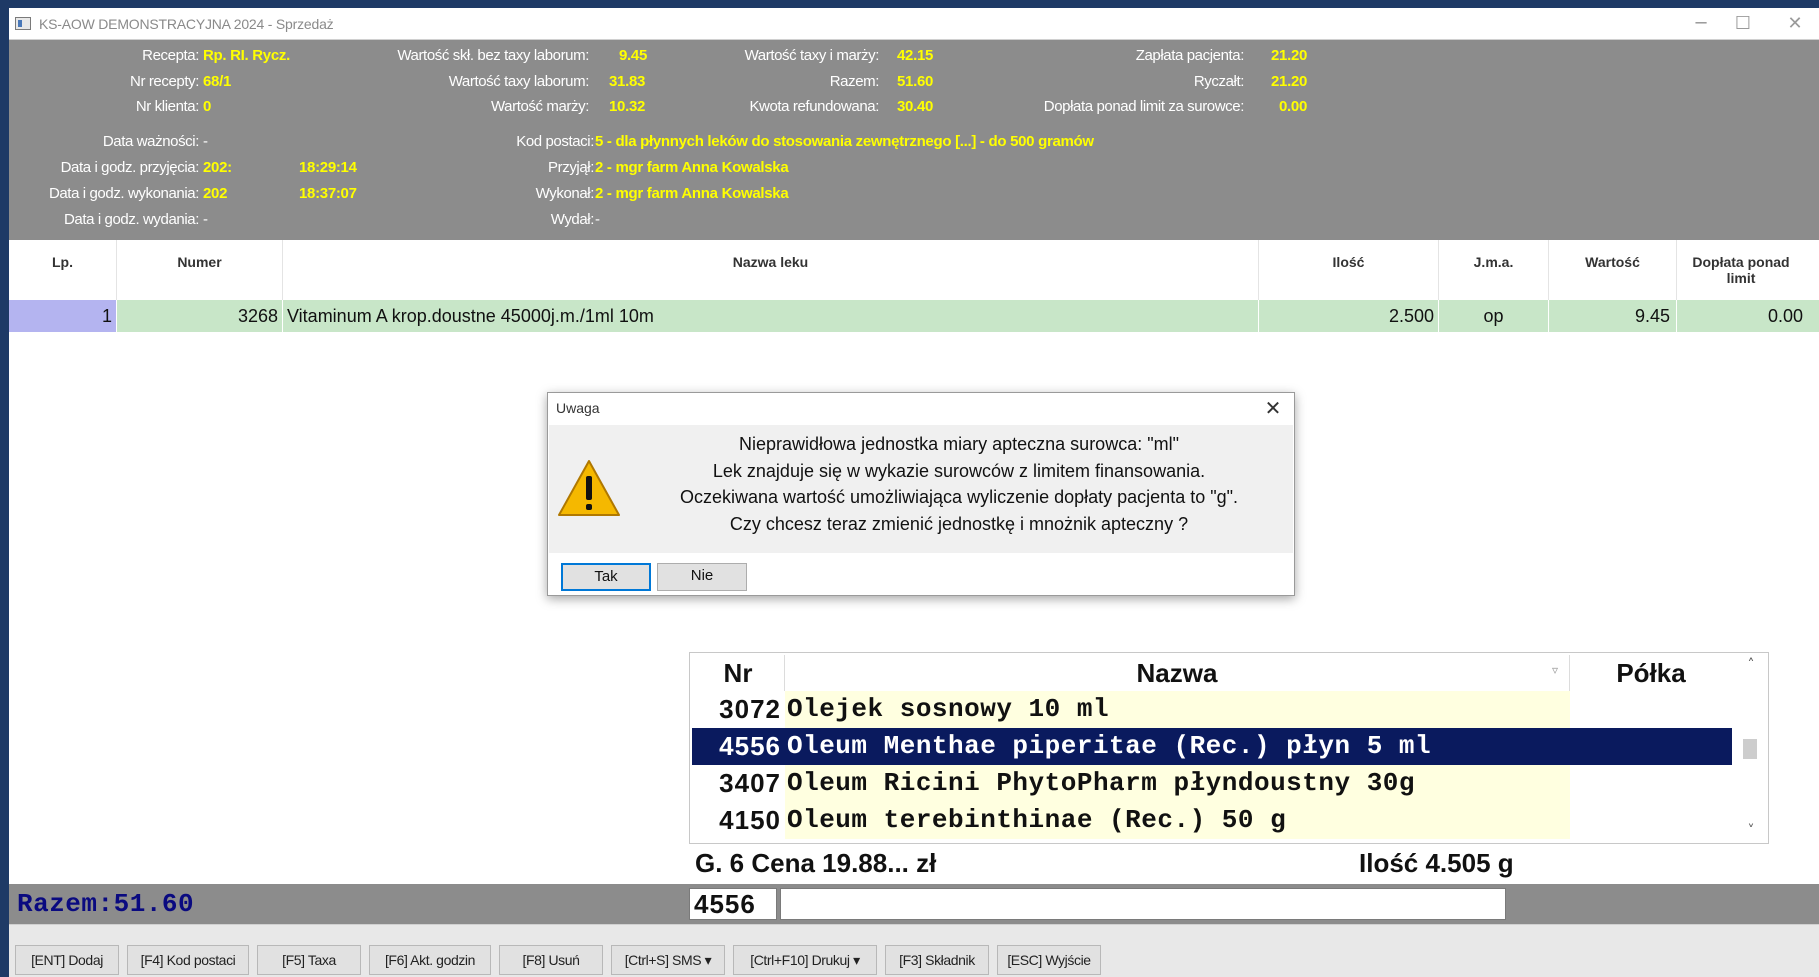 The image size is (1819, 977). Describe the element at coordinates (1741, 270) in the screenshot. I see `column-header-doplata: Dopłata ponad limit` at that location.